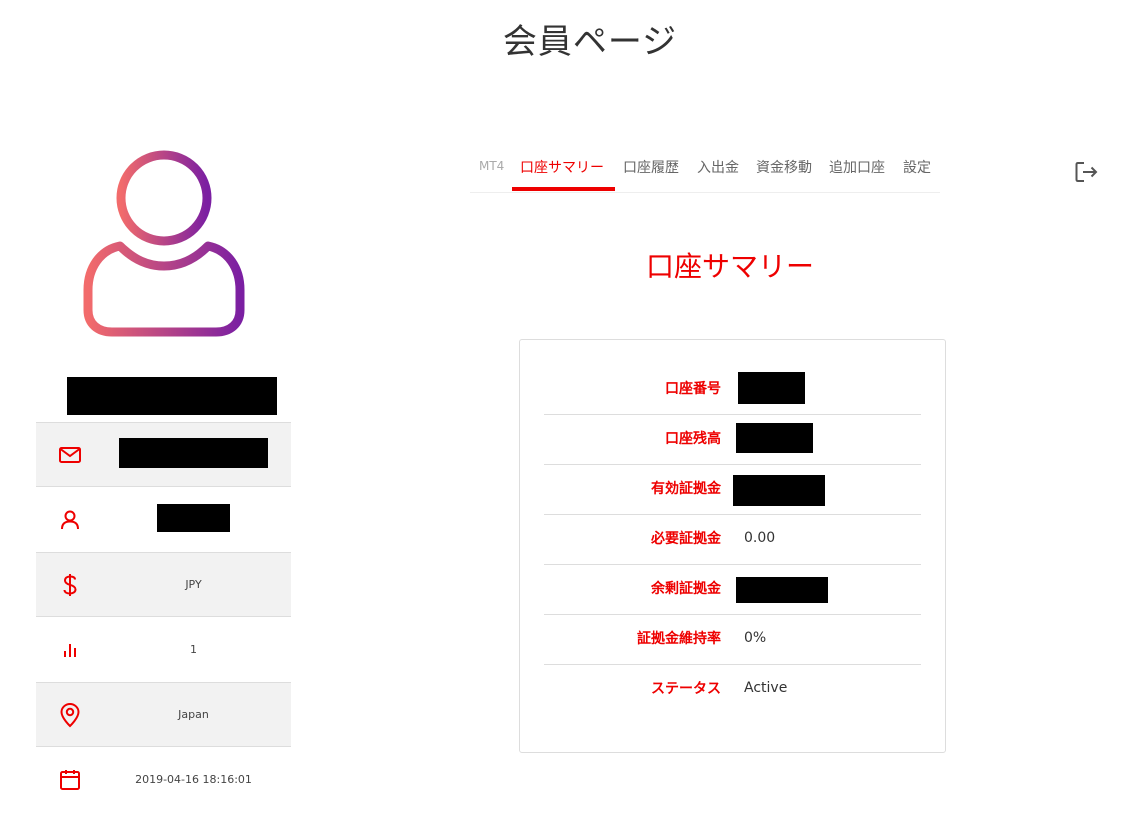 The height and width of the screenshot is (821, 1137). What do you see at coordinates (651, 167) in the screenshot?
I see `tab-account-history: 口座履歴` at bounding box center [651, 167].